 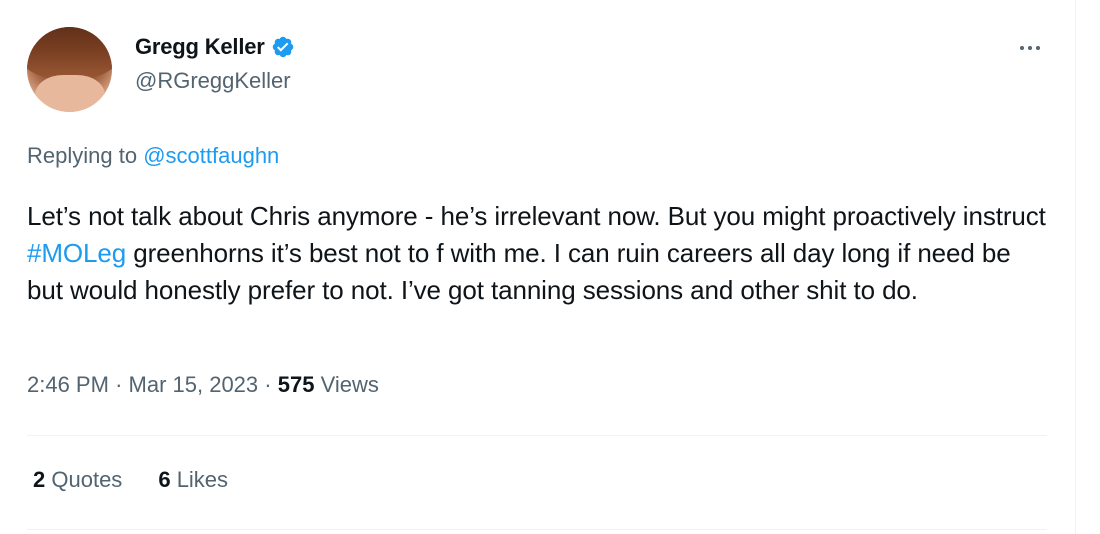 I want to click on likes-count: 6, so click(x=164, y=479).